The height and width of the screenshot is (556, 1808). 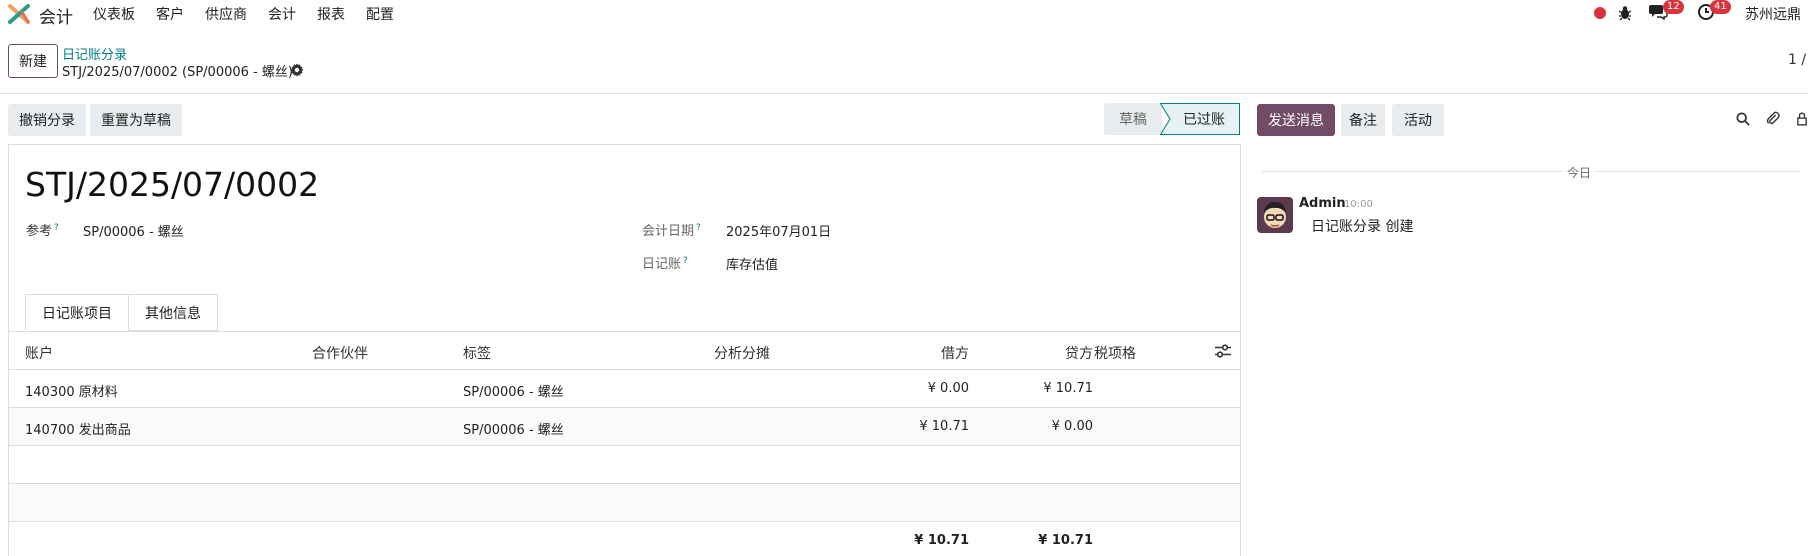 I want to click on status-posted-label: 已过账, so click(x=1204, y=120).